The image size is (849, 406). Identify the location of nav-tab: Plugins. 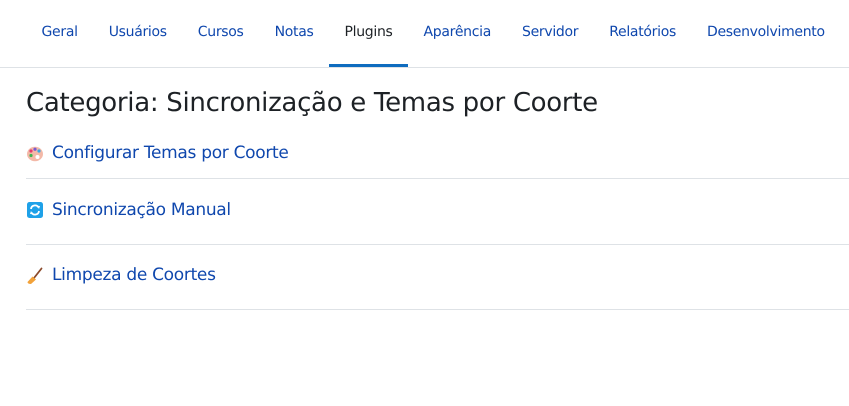
(368, 33).